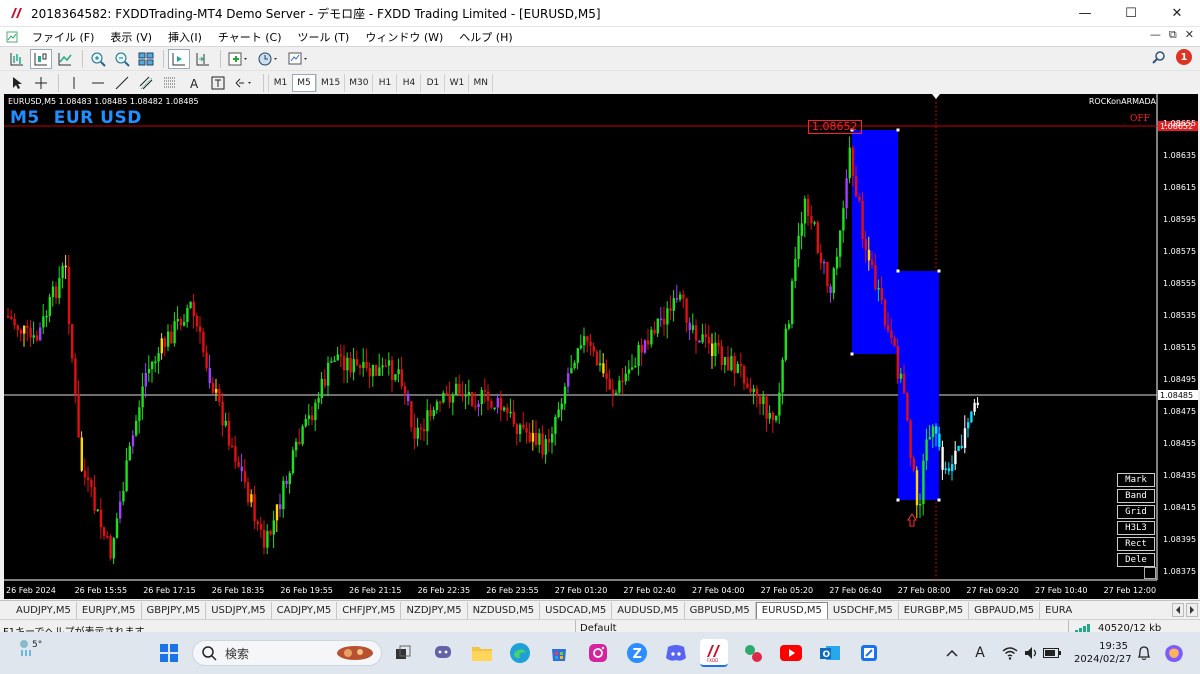 This screenshot has height=674, width=1200. What do you see at coordinates (280, 82) in the screenshot?
I see `timeframe-m1-button: M1` at bounding box center [280, 82].